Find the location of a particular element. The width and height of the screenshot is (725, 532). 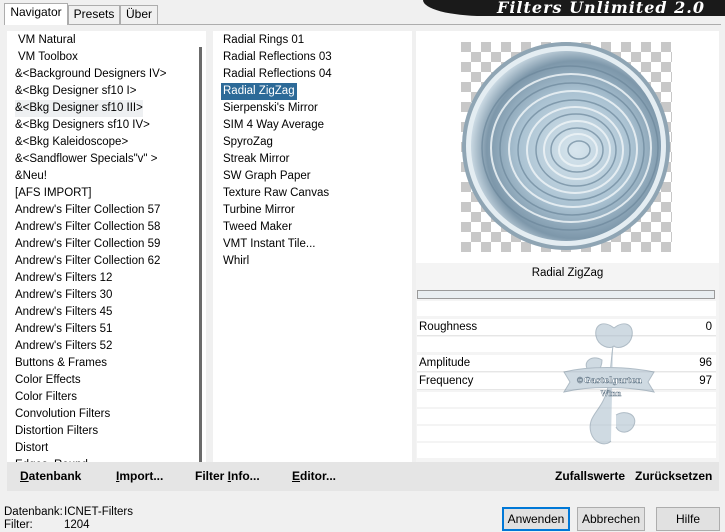

filter-item-selected: Radial ZigZag is located at coordinates (259, 91).